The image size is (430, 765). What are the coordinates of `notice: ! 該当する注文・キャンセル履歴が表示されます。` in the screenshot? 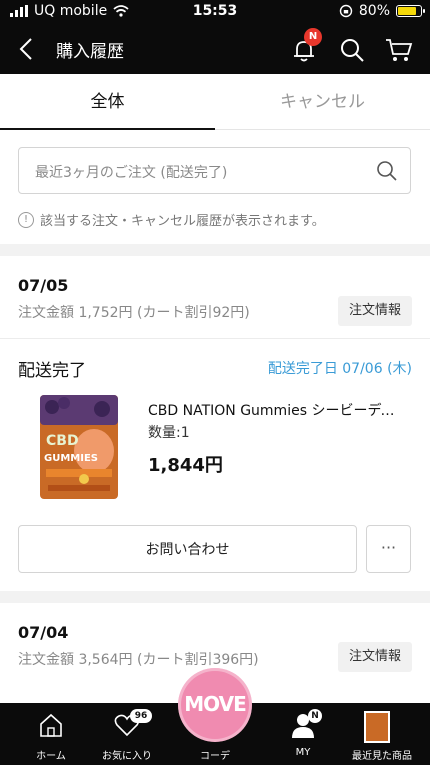 It's located at (171, 219).